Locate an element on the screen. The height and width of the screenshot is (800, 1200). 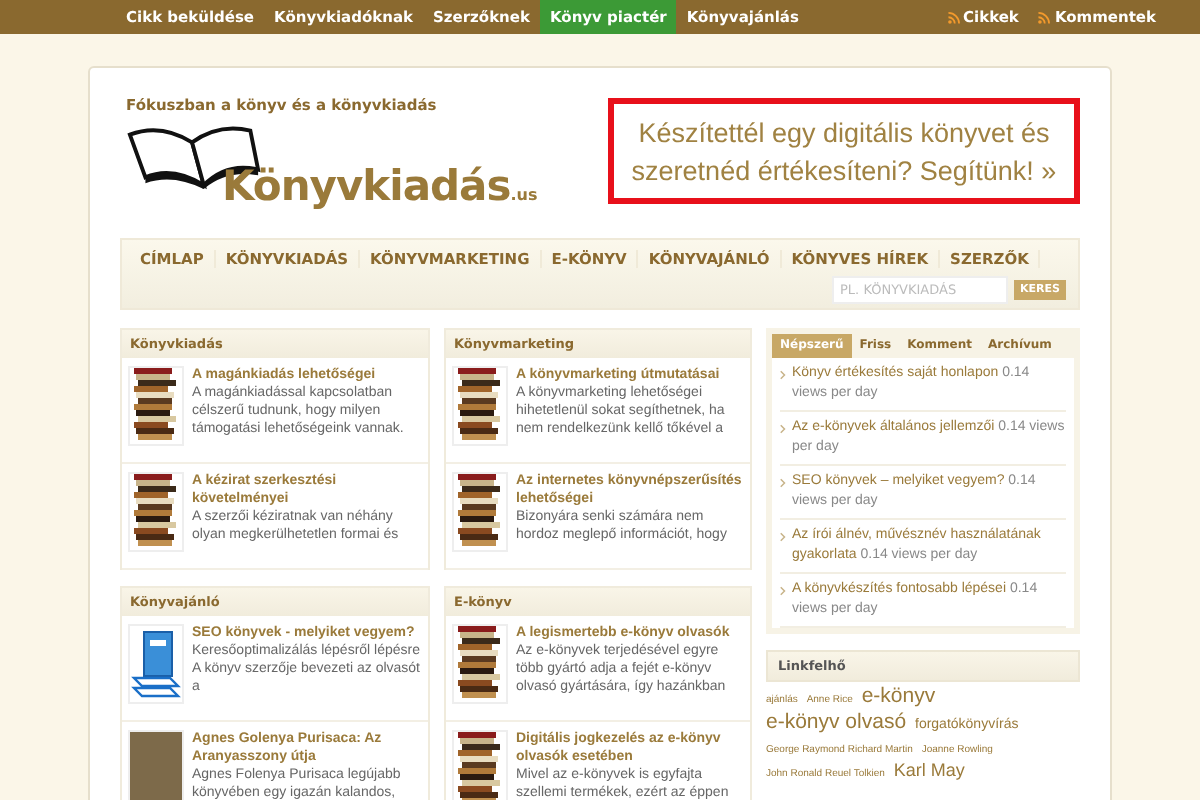
book-icon is located at coordinates (156, 664).